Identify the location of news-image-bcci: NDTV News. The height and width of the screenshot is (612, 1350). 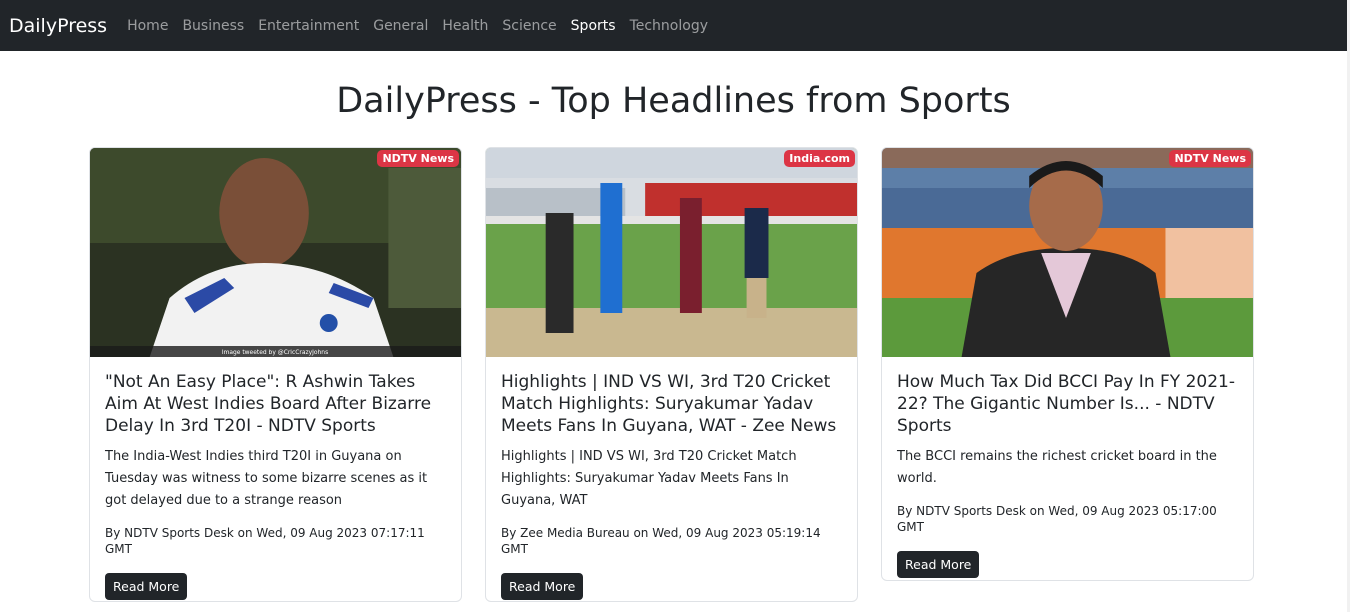
(1067, 252).